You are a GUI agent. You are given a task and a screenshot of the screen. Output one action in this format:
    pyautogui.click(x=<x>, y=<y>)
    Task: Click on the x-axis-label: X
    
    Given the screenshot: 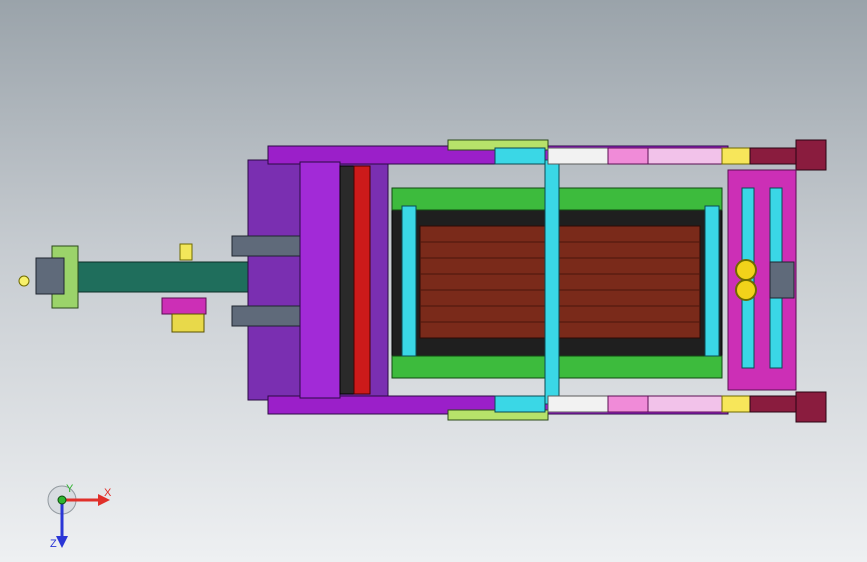 What is the action you would take?
    pyautogui.click(x=108, y=493)
    